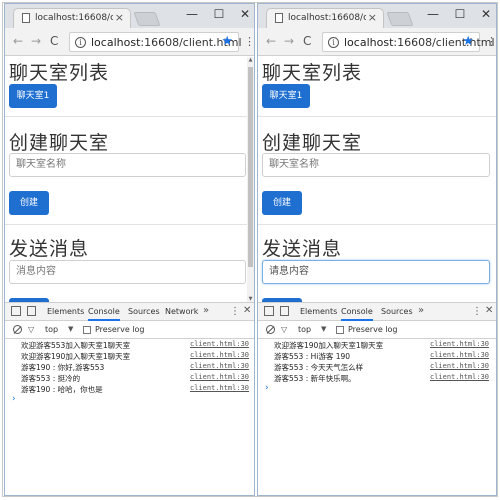 The width and height of the screenshot is (500, 500). What do you see at coordinates (377, 355) in the screenshot?
I see `log-row: 游客553 : Hi游客 190 client.html:30` at bounding box center [377, 355].